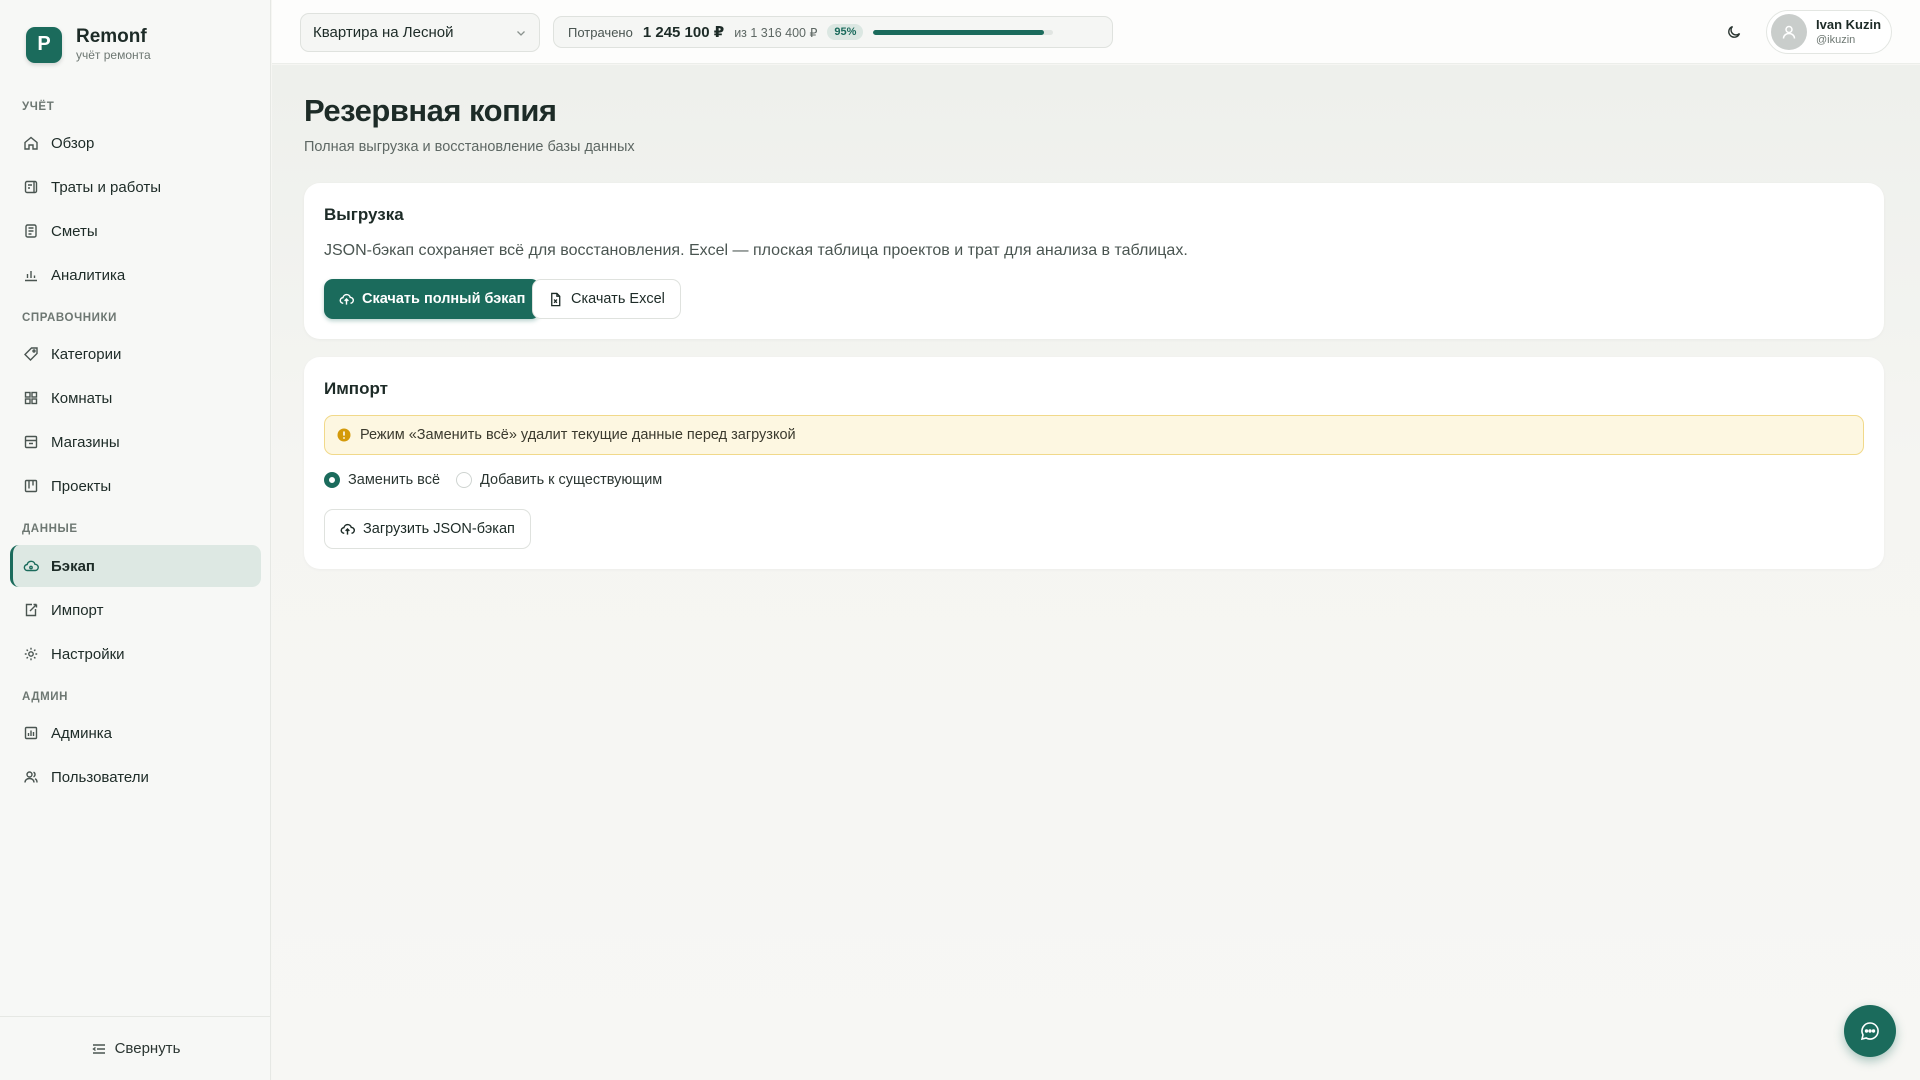  Describe the element at coordinates (31, 143) in the screenshot. I see `home-icon` at that location.